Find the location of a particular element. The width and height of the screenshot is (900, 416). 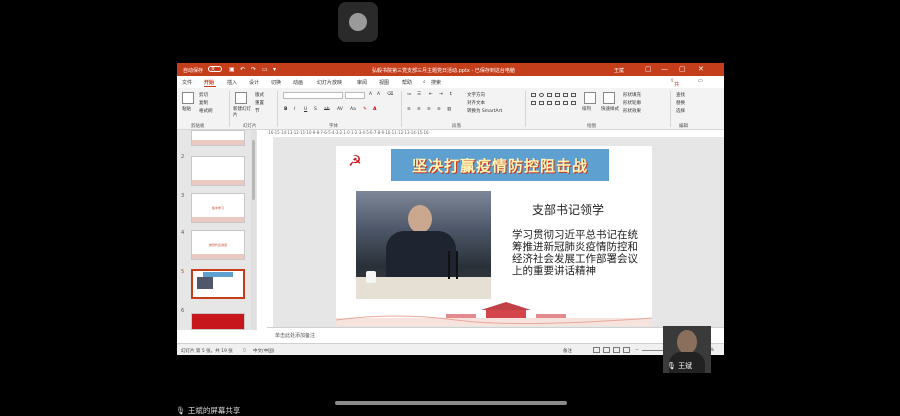

notes-button: 备注 is located at coordinates (567, 351).